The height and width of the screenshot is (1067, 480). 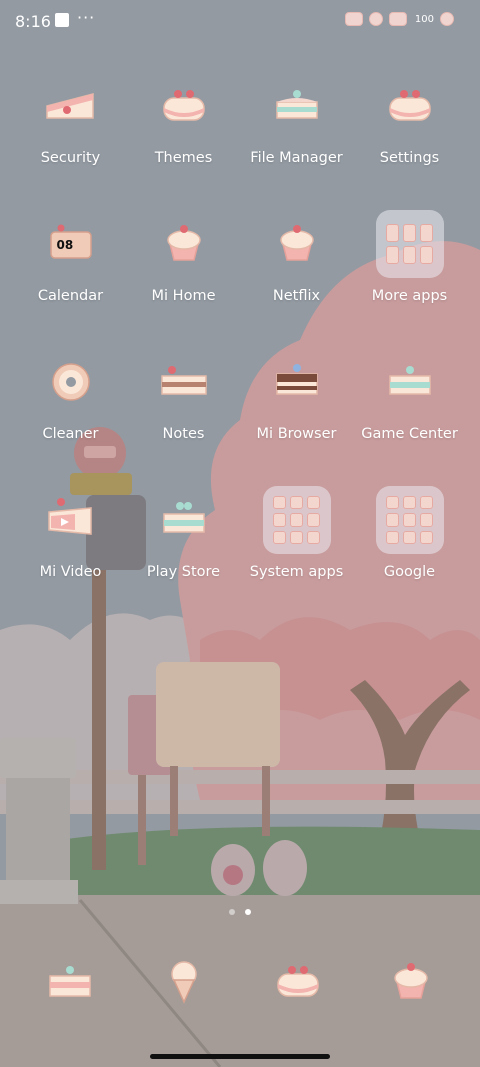 I want to click on signal-icon, so click(x=353, y=19).